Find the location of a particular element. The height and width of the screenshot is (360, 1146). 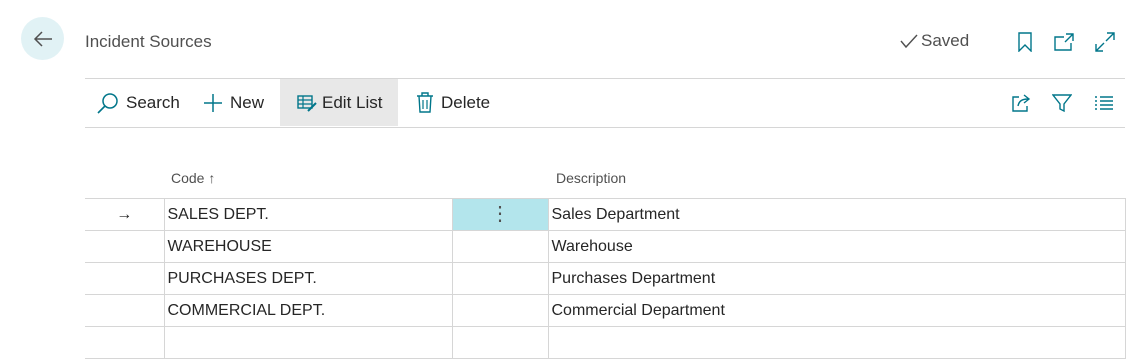

more-options-icon: ⋮ is located at coordinates (500, 214).